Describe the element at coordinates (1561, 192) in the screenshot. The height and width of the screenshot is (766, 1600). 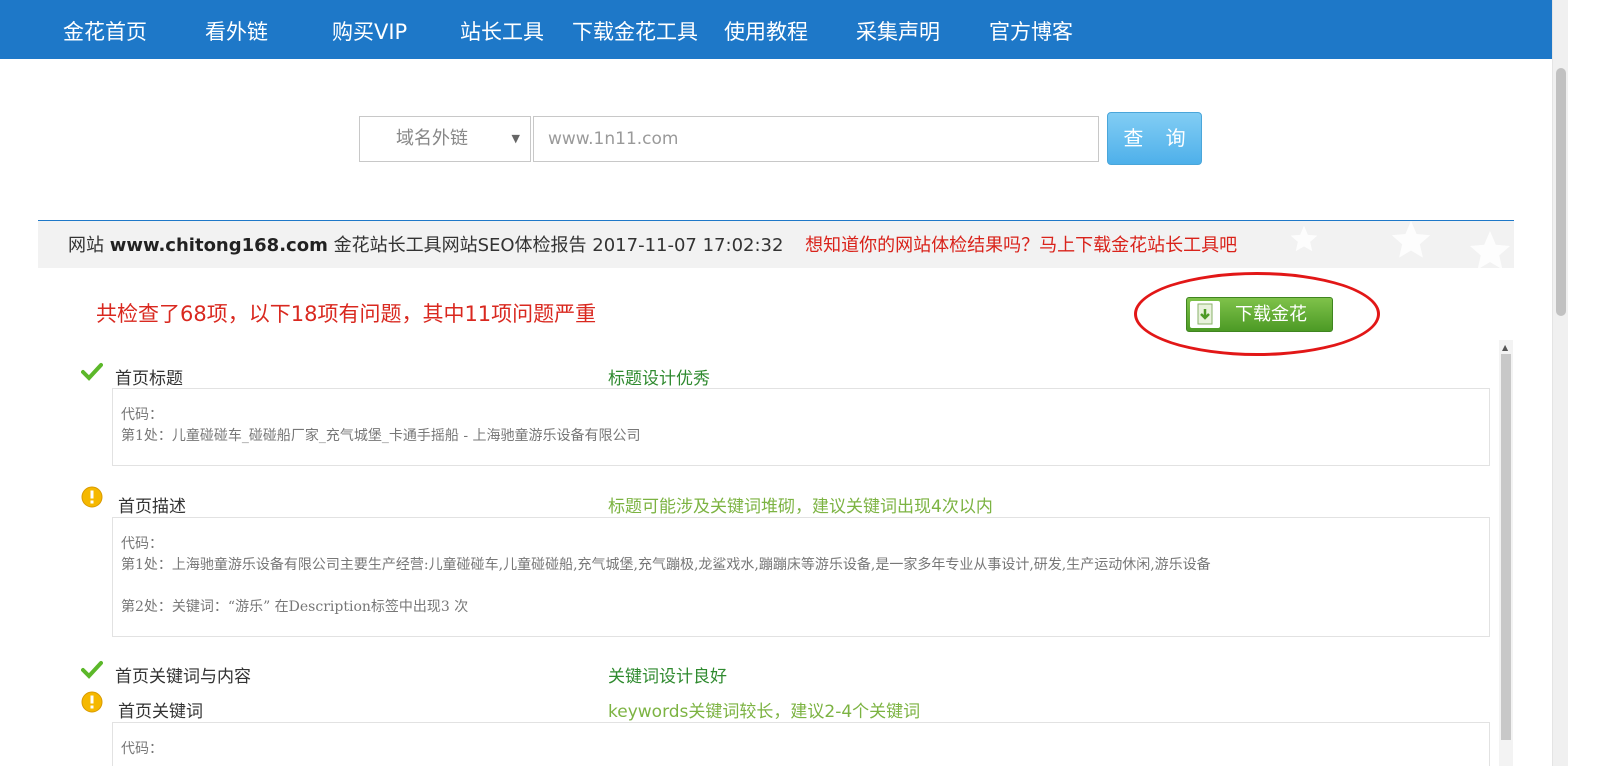
I see `page-scrollbar-thumb` at that location.